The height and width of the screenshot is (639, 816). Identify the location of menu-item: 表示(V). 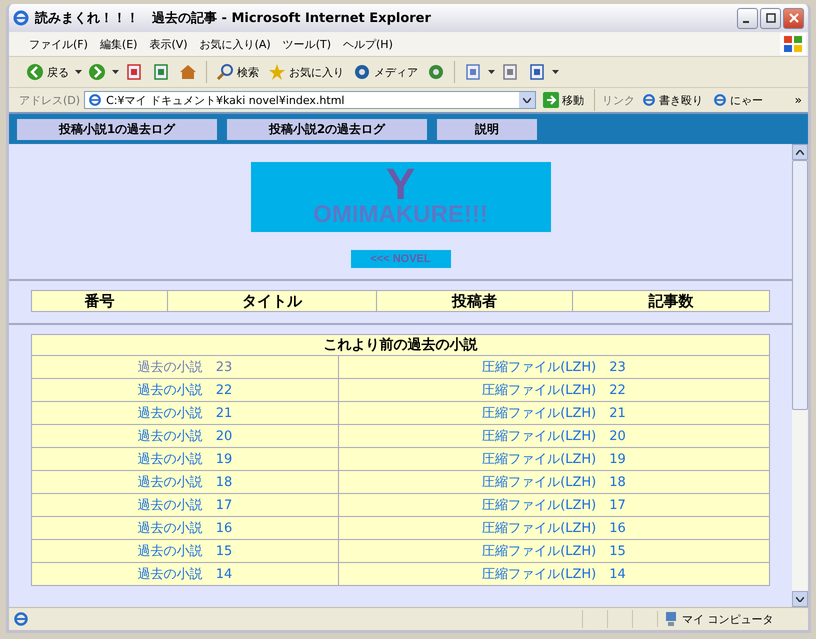
(168, 44).